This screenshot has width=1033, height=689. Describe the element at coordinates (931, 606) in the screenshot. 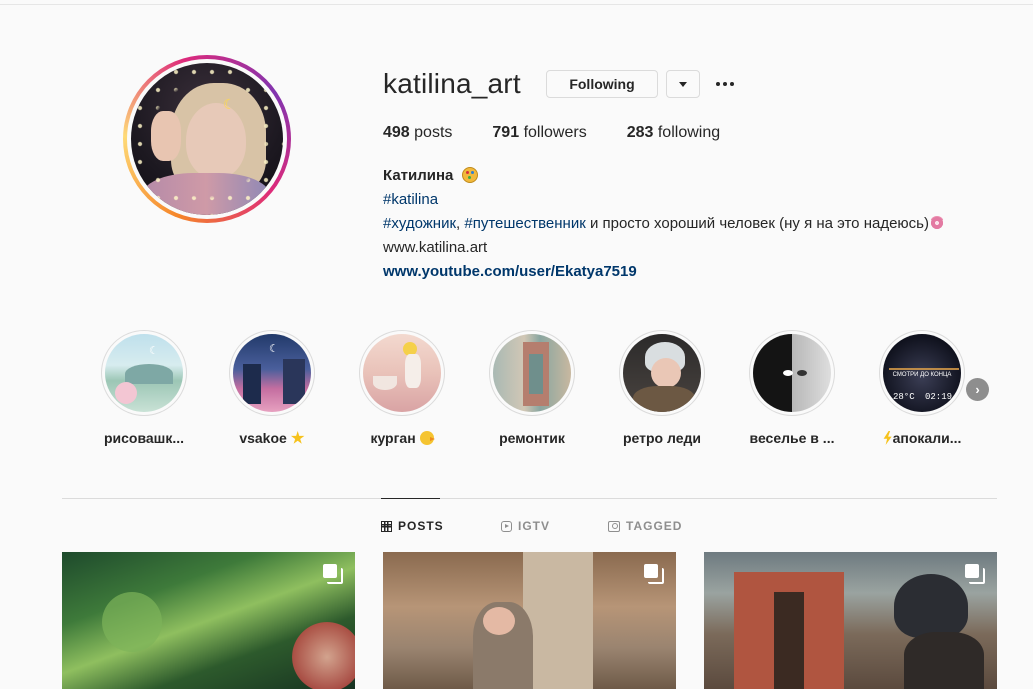

I see `helmet-shape` at that location.